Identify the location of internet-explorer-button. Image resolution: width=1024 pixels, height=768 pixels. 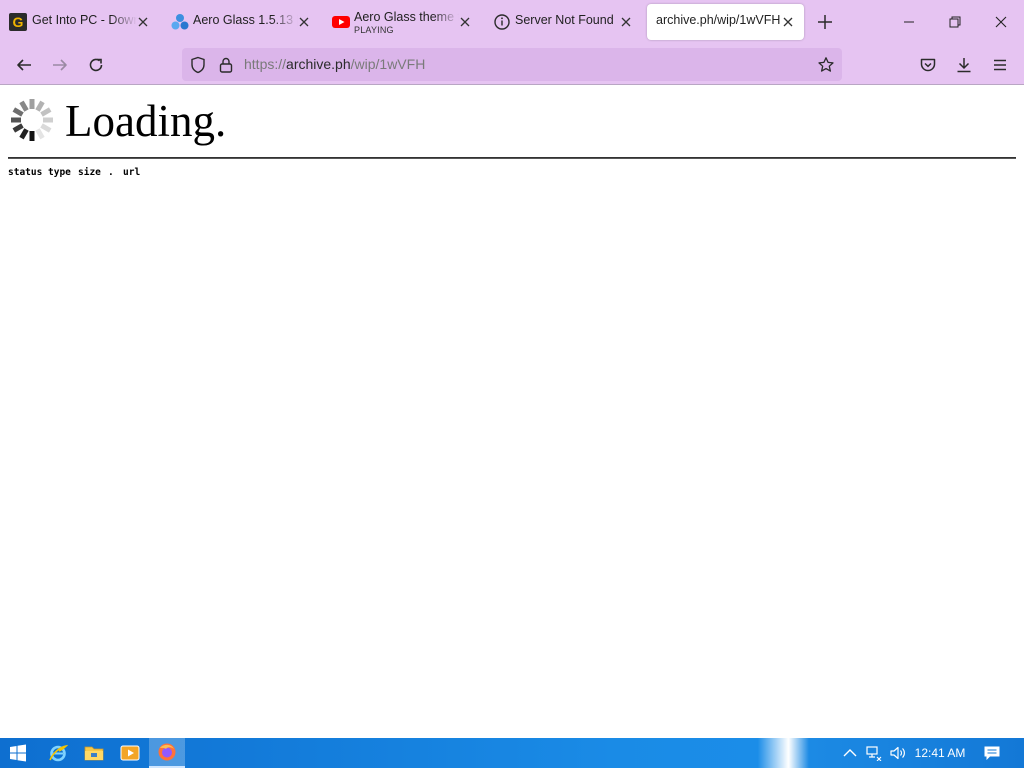
(58, 753).